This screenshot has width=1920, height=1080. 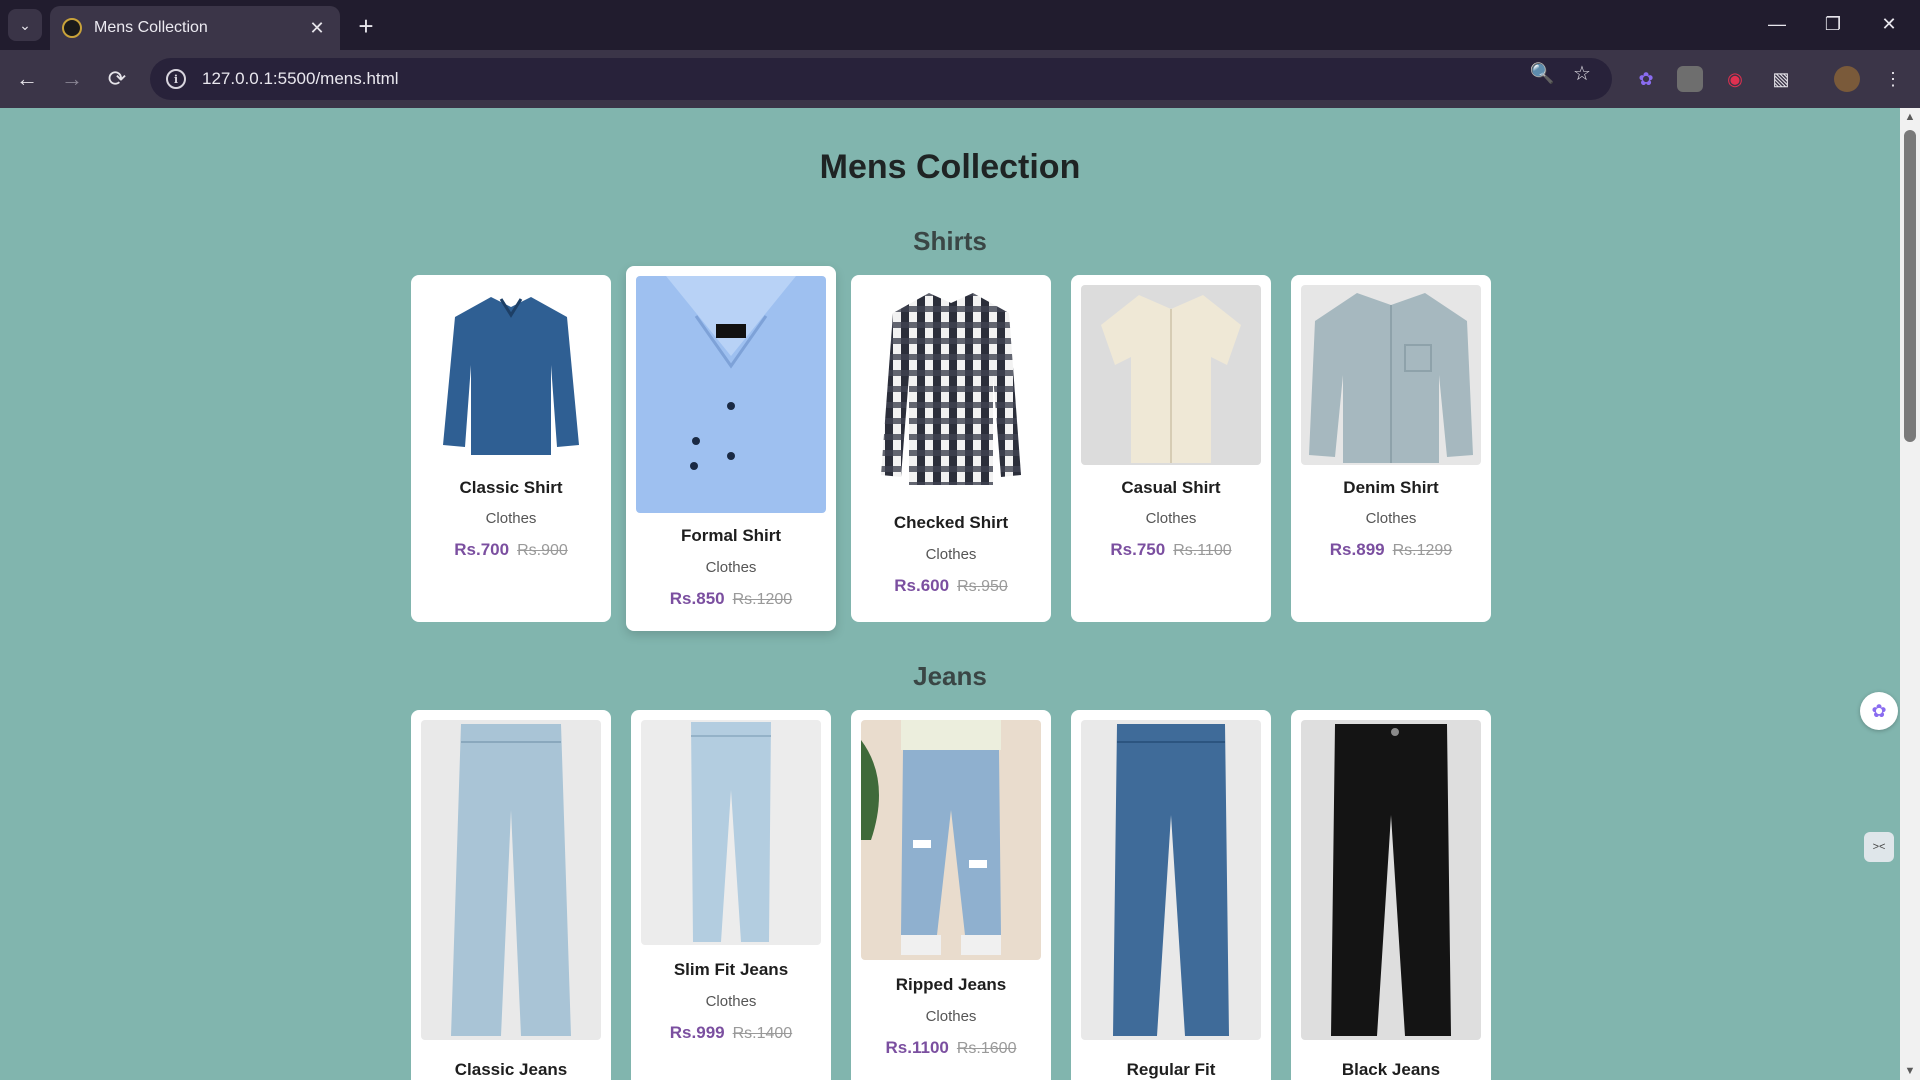 What do you see at coordinates (1910, 1071) in the screenshot?
I see `scroll-down-arrow-icon: ▼` at bounding box center [1910, 1071].